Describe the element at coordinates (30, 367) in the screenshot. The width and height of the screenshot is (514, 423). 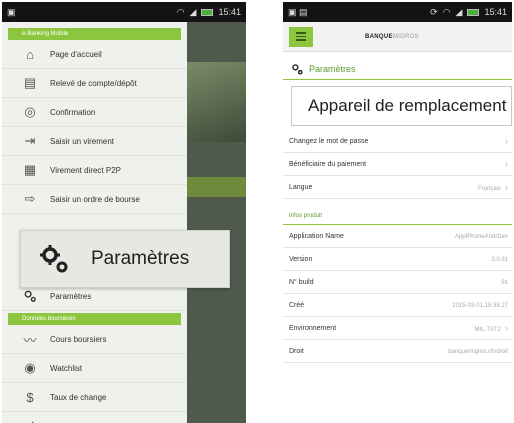
I see `watchlist-icon: ◉` at that location.